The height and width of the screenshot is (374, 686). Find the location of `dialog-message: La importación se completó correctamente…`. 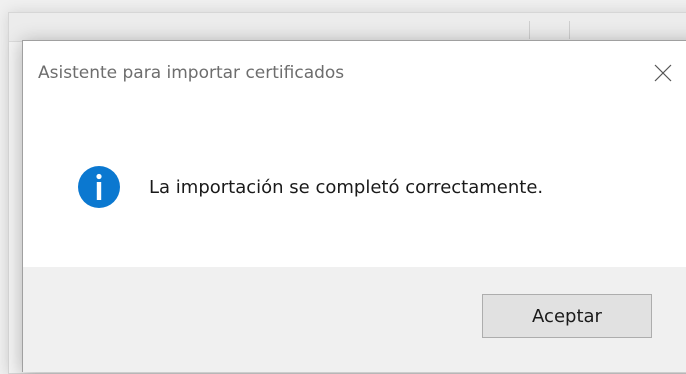

dialog-message: La importación se completó correctamente… is located at coordinates (346, 187).